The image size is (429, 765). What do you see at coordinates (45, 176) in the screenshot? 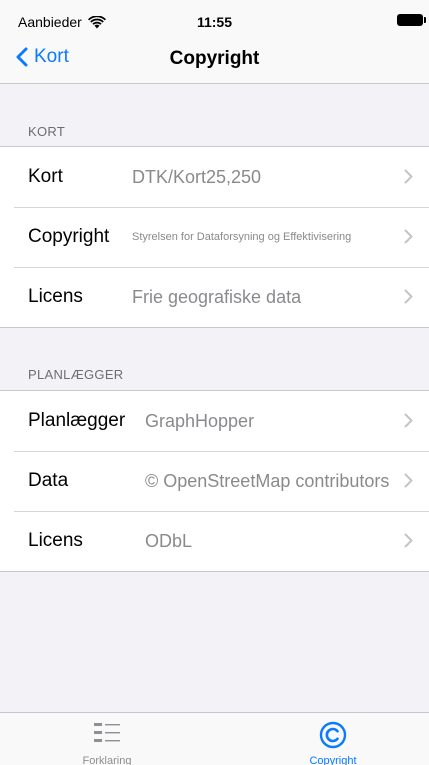
I see `row-label: Kort` at bounding box center [45, 176].